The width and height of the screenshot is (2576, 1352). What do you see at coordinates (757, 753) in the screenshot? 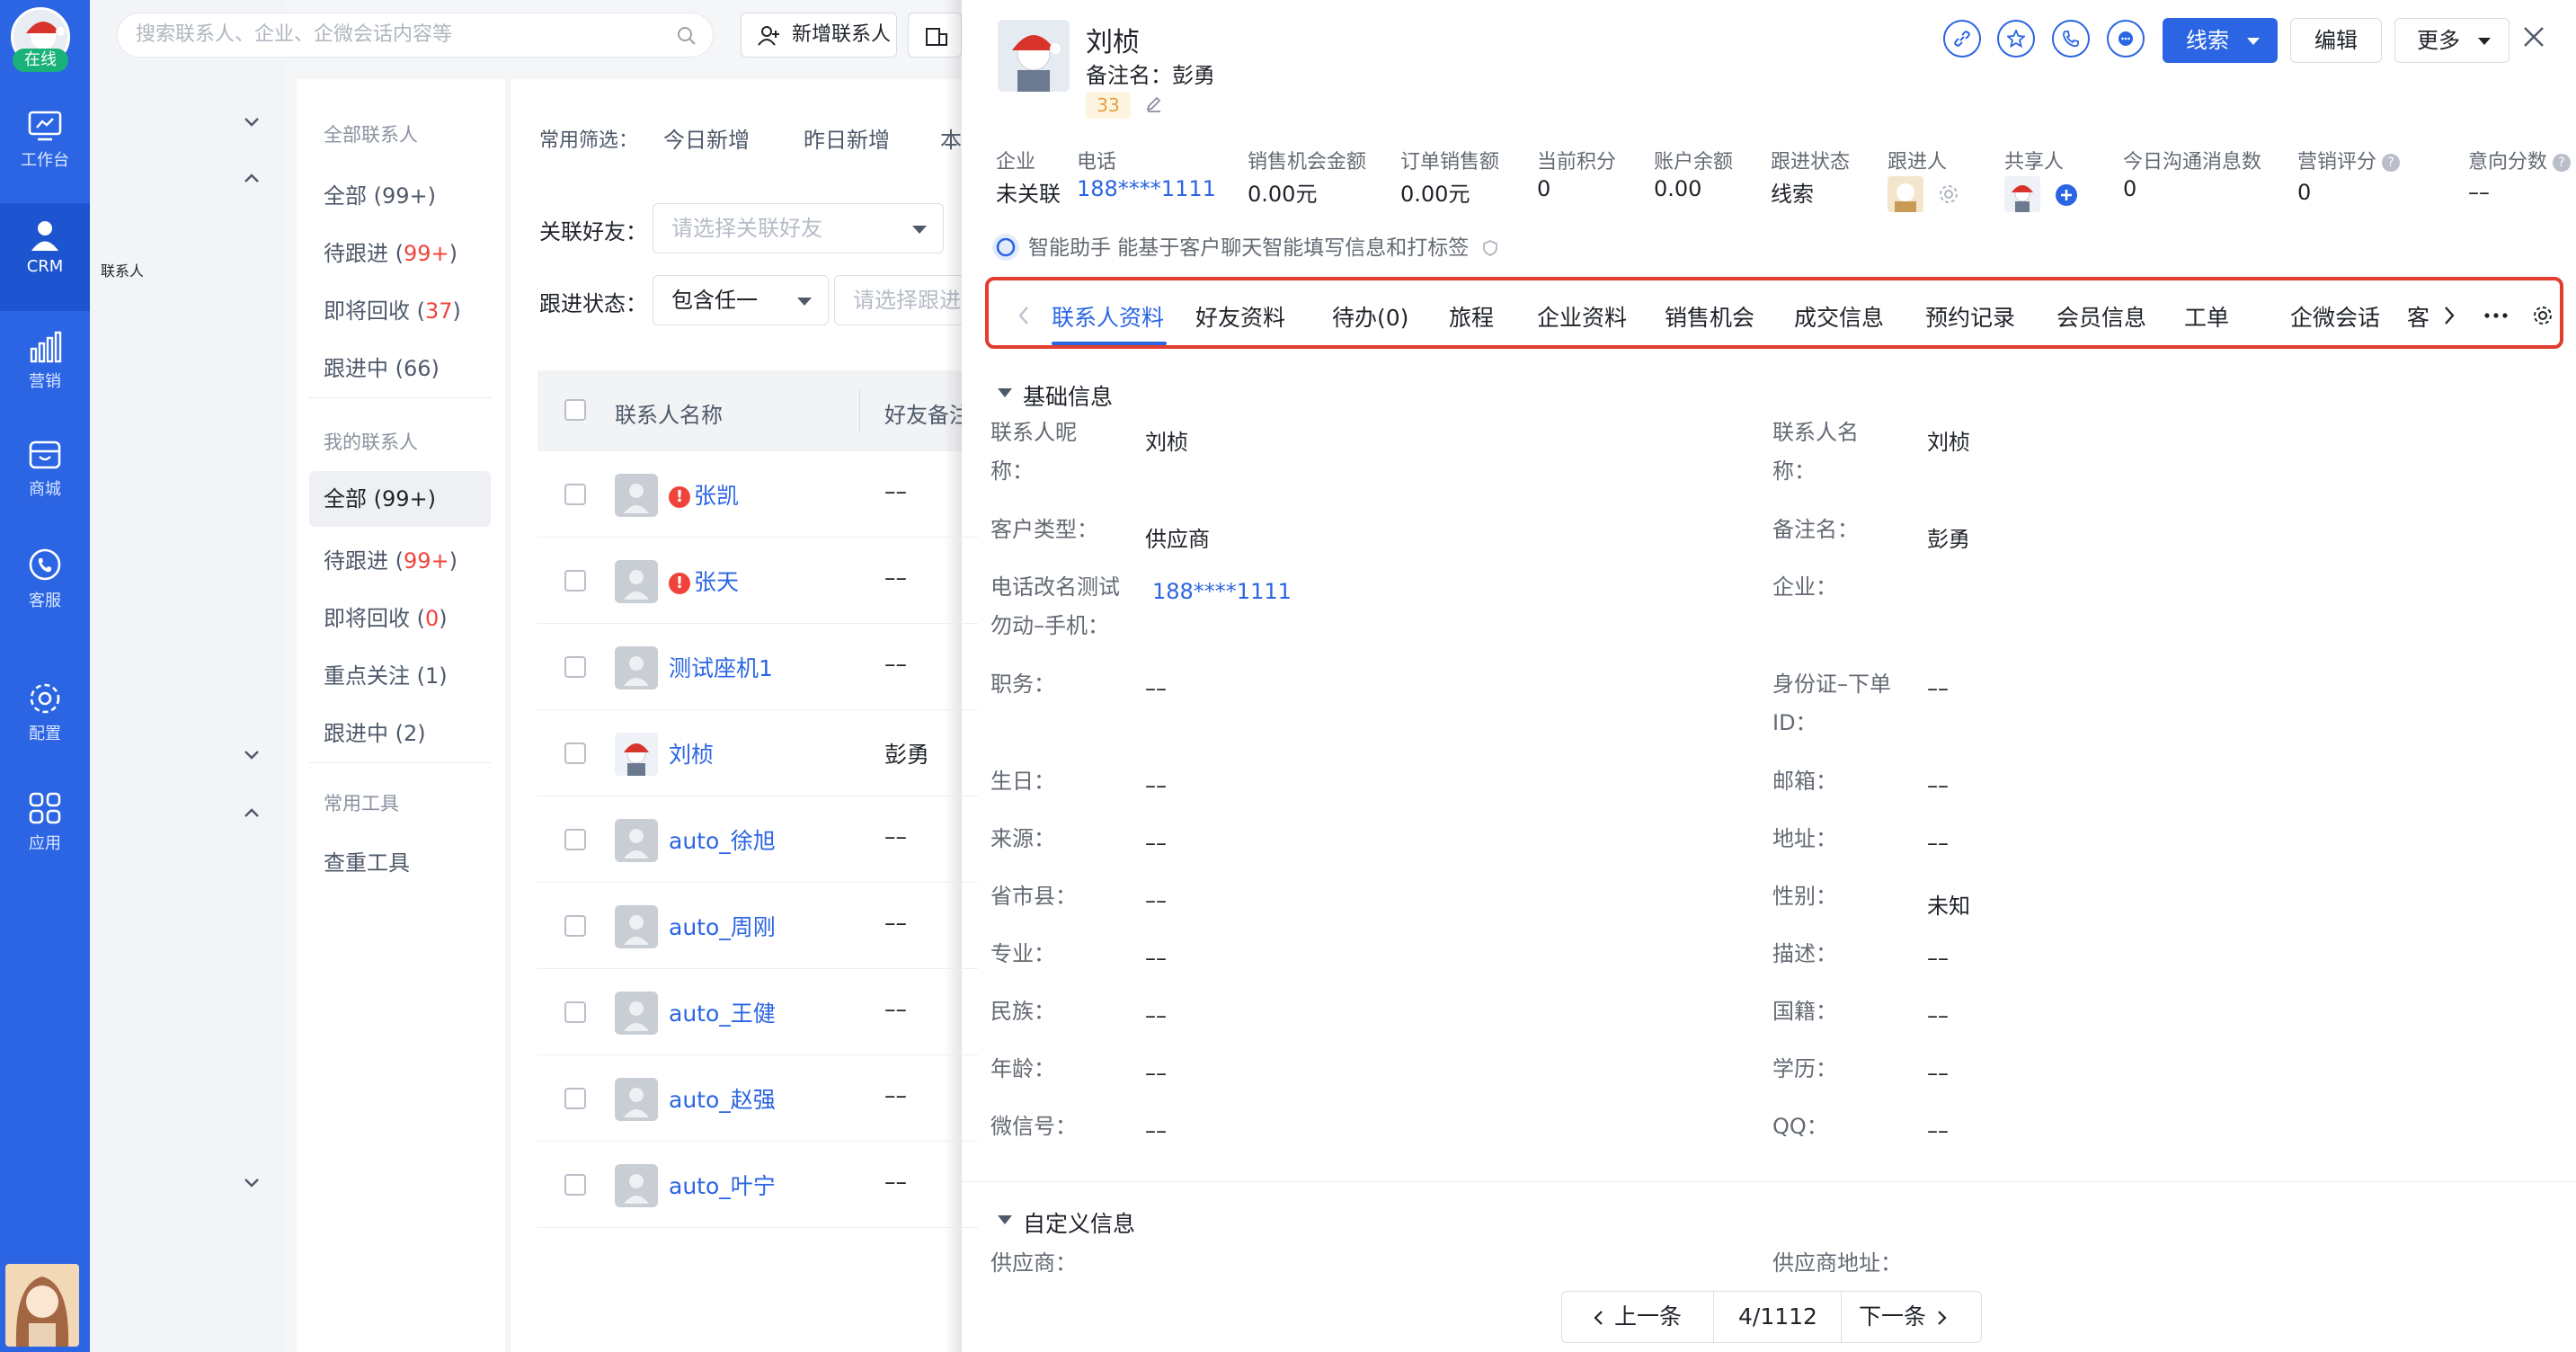
I see `table-row: 刘桢 彭勇` at bounding box center [757, 753].